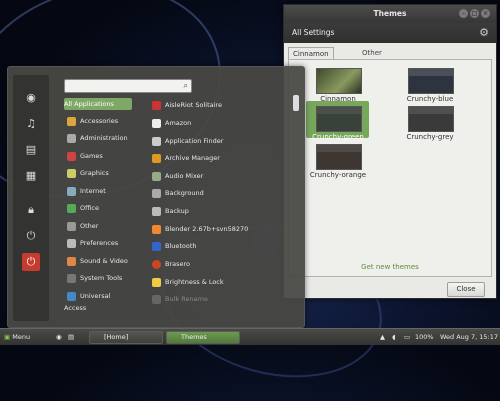 Image resolution: width=500 pixels, height=401 pixels. What do you see at coordinates (156, 211) in the screenshot?
I see `backup-icon` at bounding box center [156, 211].